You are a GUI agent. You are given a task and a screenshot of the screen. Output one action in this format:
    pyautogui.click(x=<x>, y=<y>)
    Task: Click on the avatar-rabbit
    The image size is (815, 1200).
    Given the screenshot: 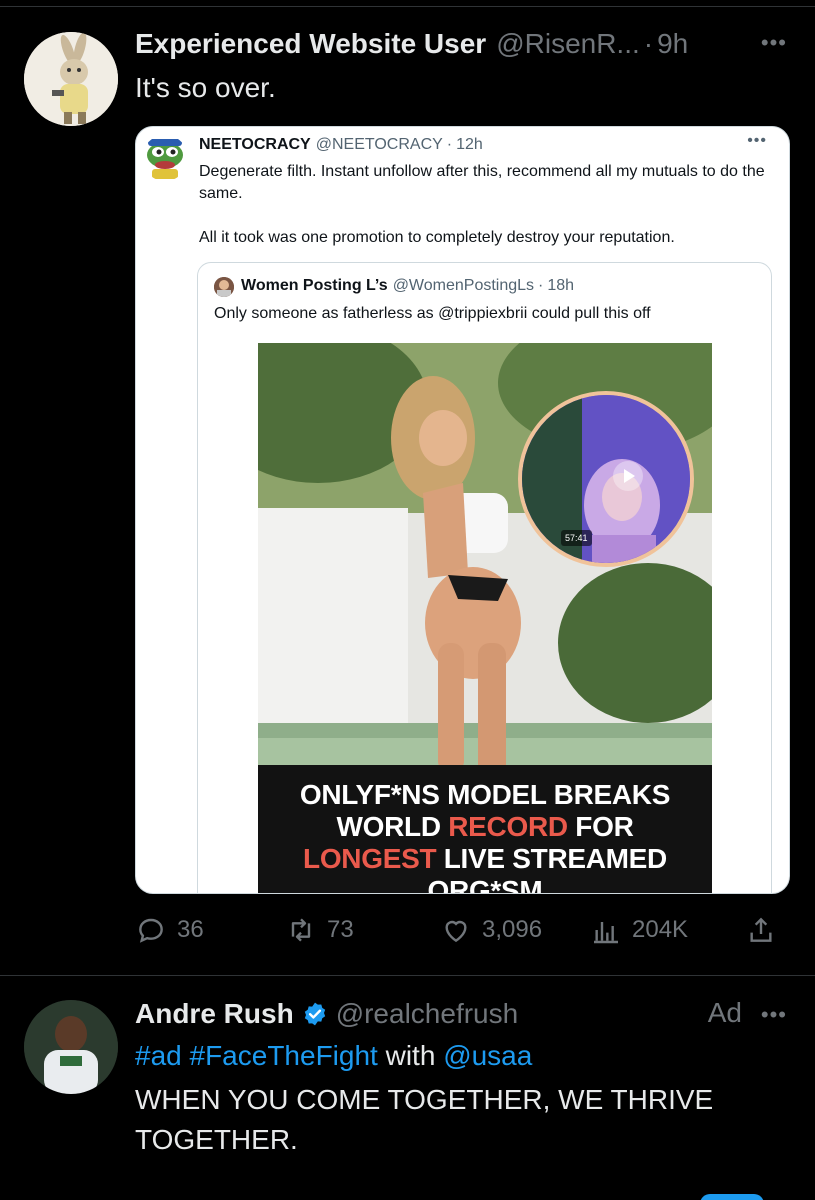 What is the action you would take?
    pyautogui.click(x=71, y=79)
    